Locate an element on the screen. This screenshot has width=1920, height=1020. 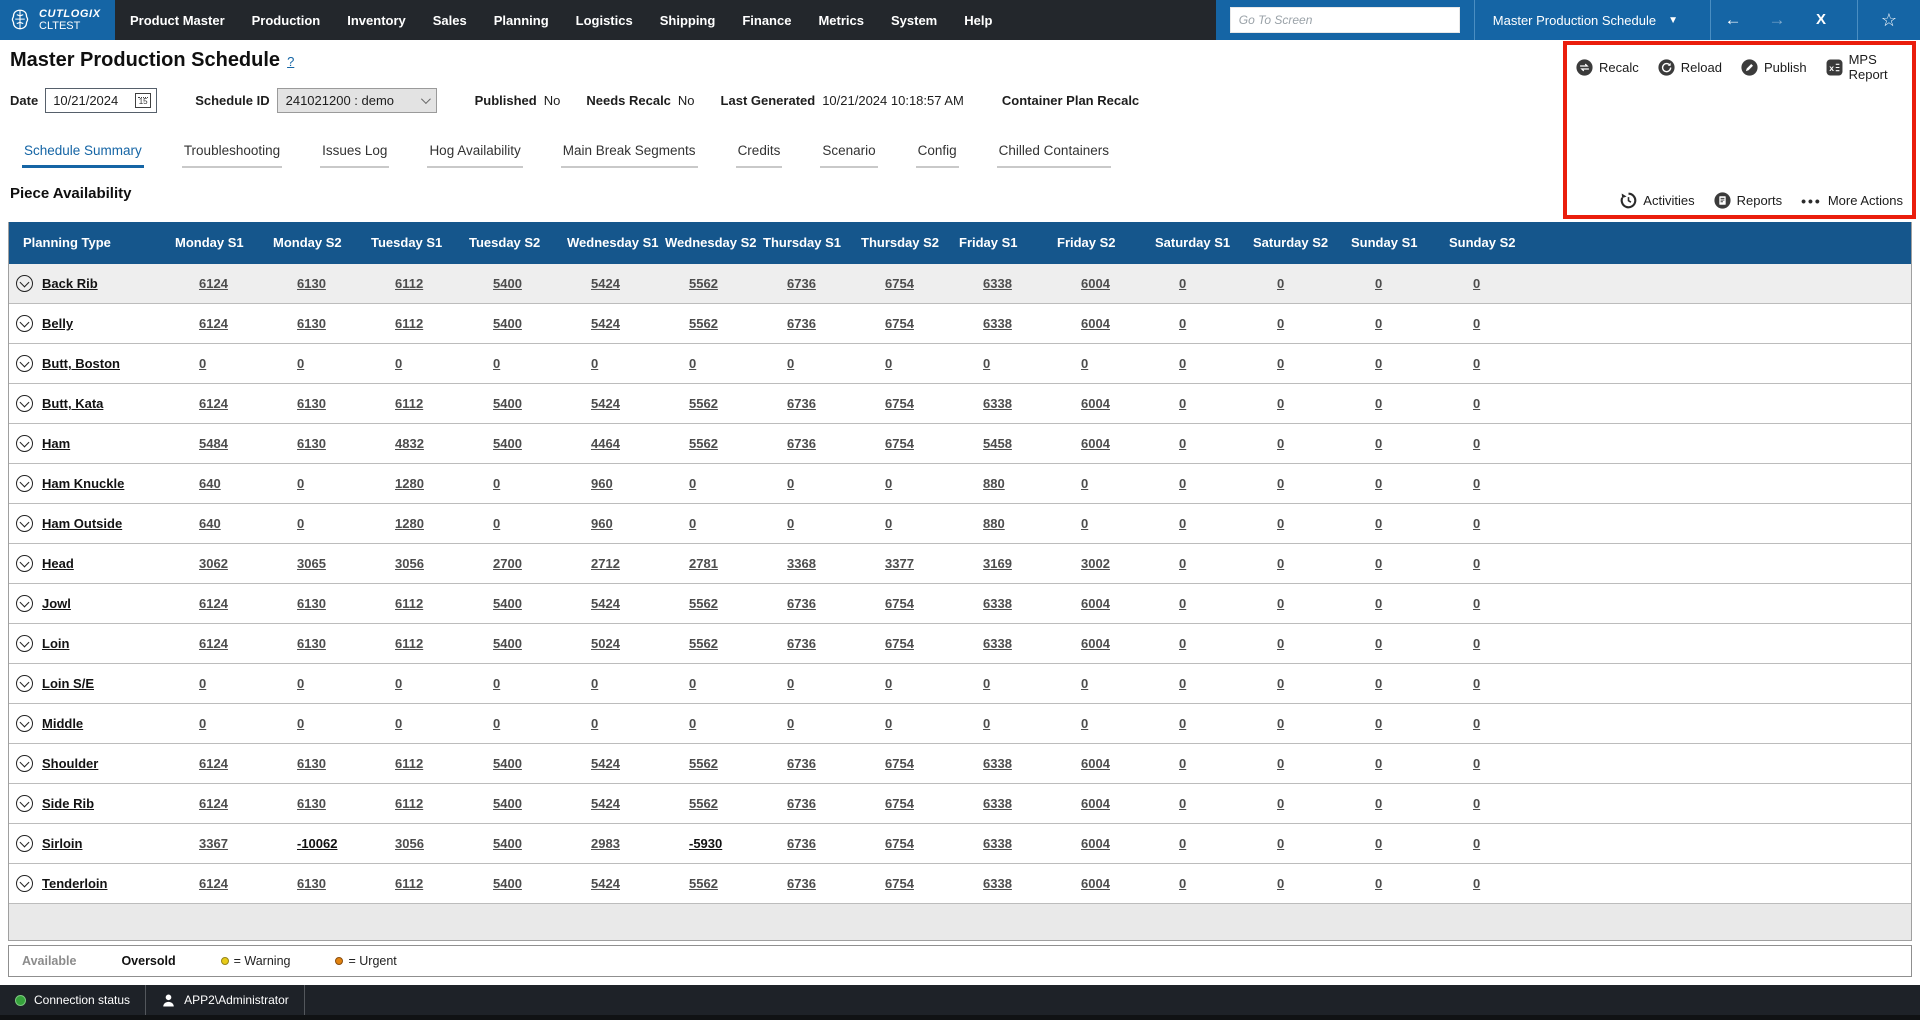
column-header-planning-type: Planning Type is located at coordinates (91, 243).